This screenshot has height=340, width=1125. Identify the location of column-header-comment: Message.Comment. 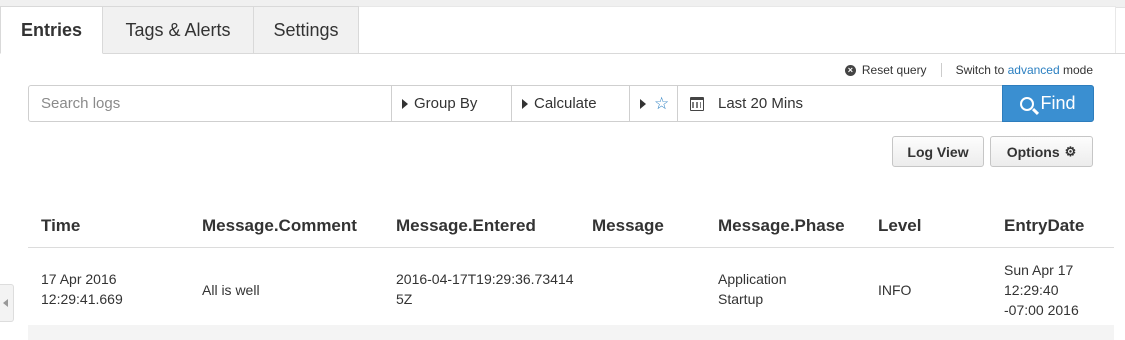
(279, 226).